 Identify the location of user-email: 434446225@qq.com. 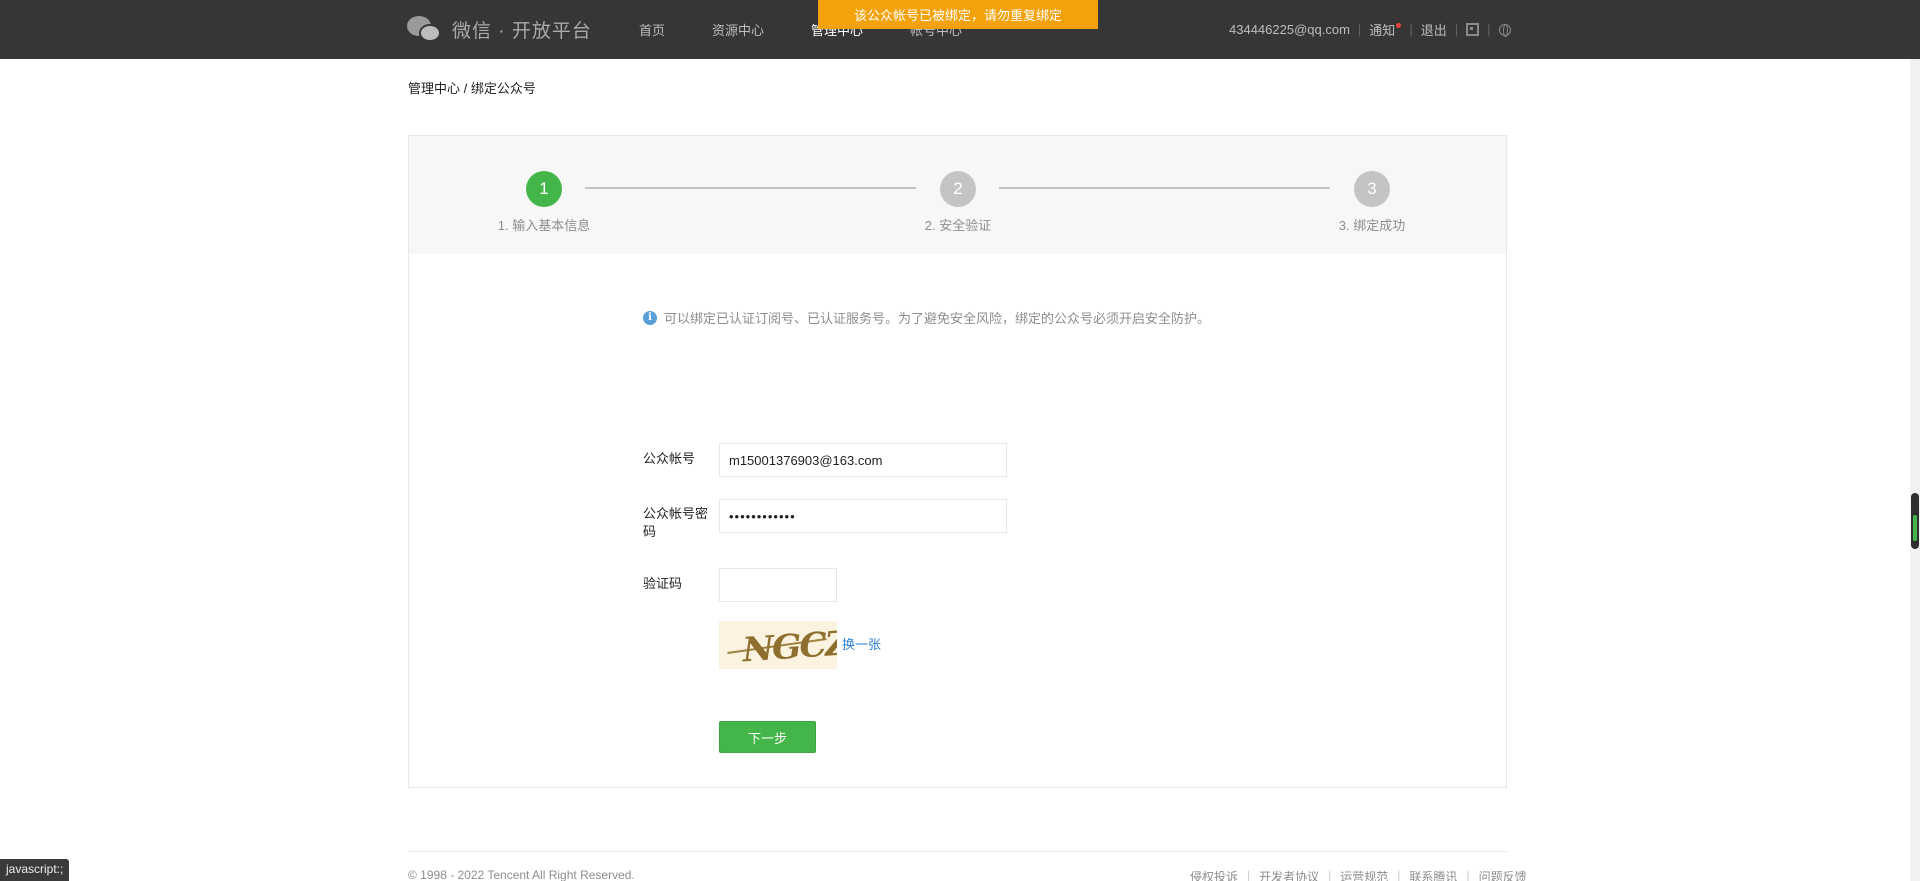
(1289, 29).